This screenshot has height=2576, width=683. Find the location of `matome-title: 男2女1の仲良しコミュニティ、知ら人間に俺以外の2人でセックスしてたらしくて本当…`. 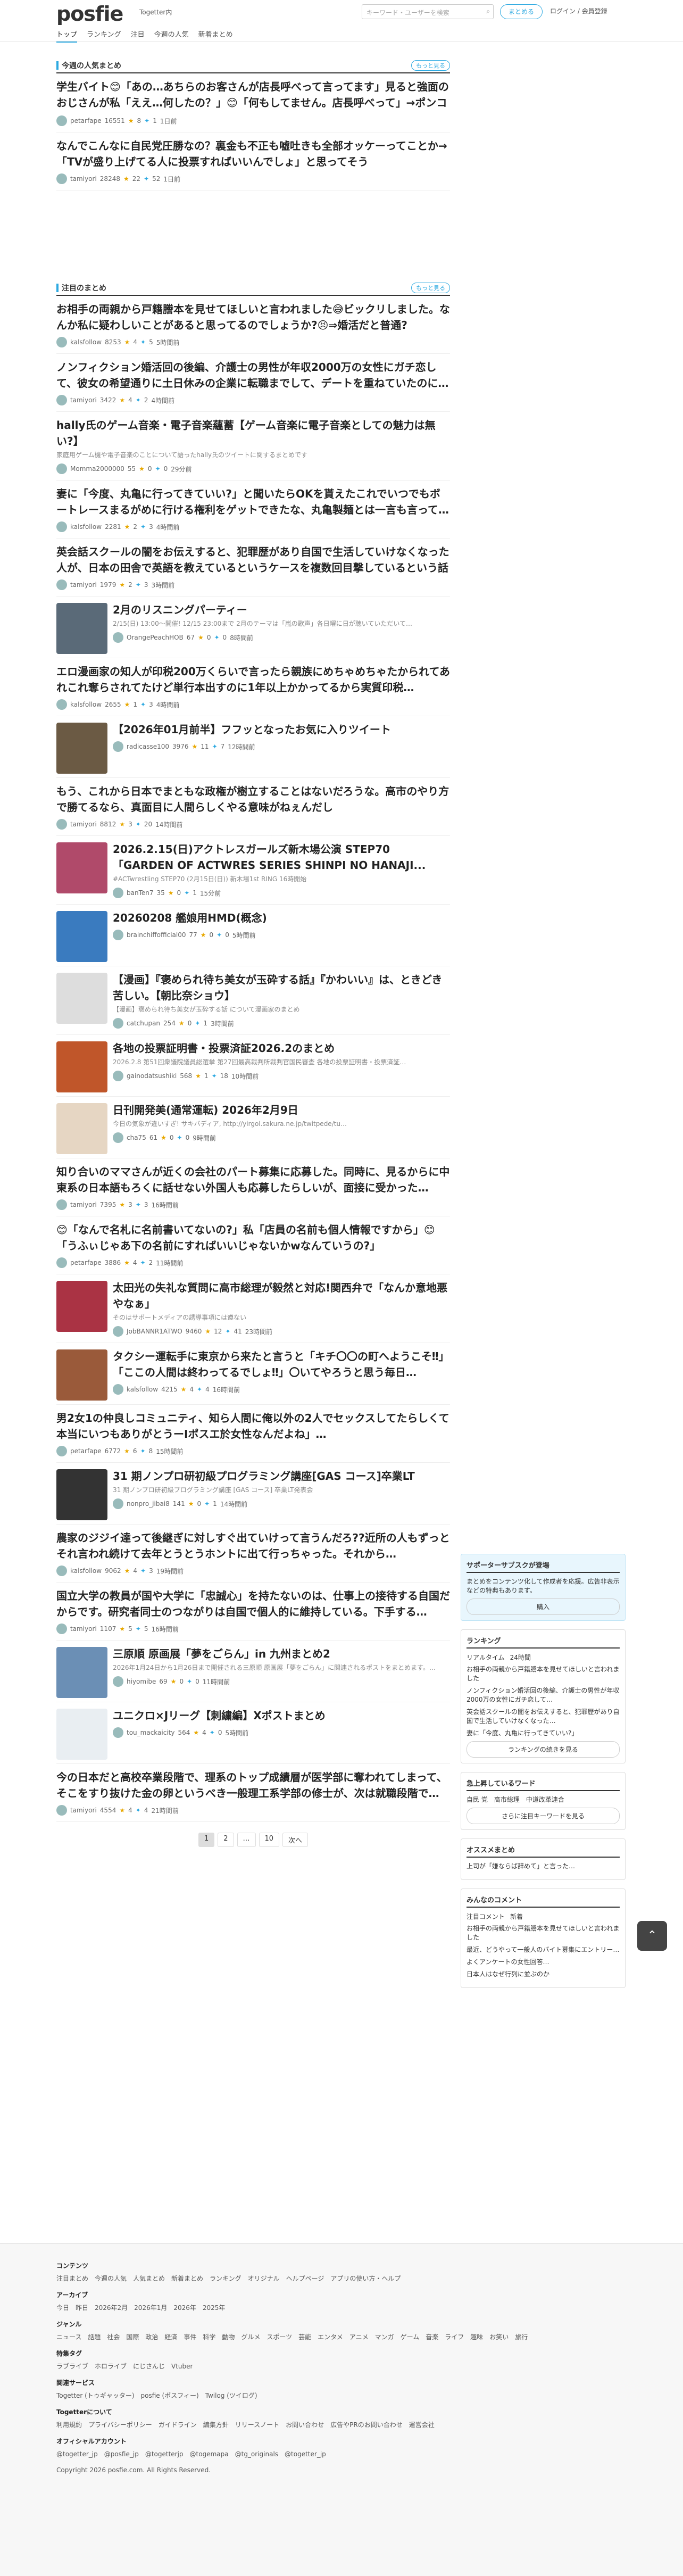

matome-title: 男2女1の仲良しコミュニティ、知ら人間に俺以外の2人でセックスしてたらしくて本当… is located at coordinates (253, 1426).